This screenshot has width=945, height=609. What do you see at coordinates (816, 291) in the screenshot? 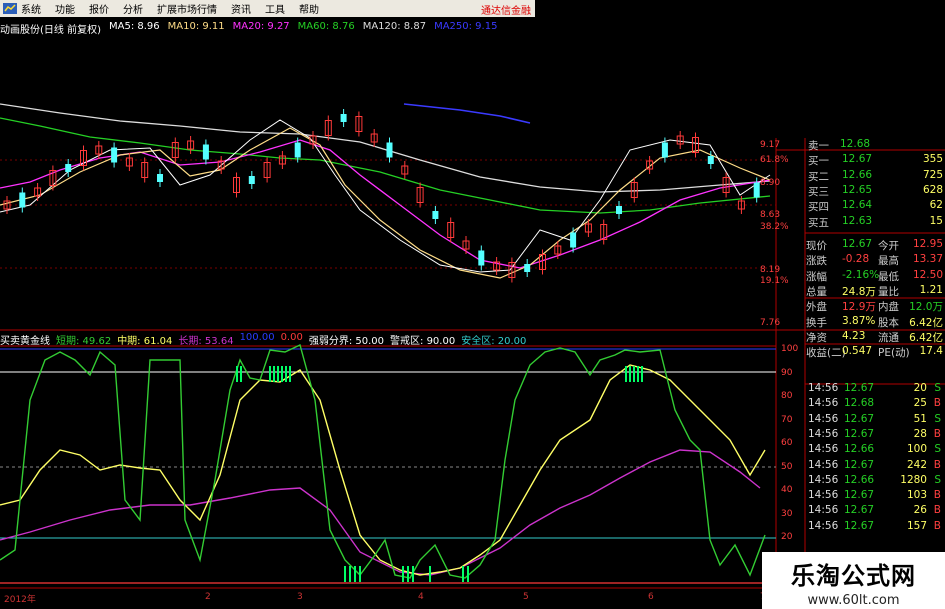
I see `stat-label: 总量` at bounding box center [816, 291].